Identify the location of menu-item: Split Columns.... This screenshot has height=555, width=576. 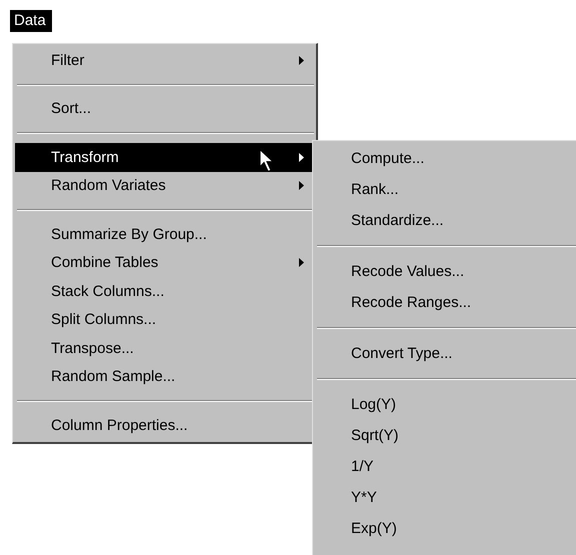
(165, 320).